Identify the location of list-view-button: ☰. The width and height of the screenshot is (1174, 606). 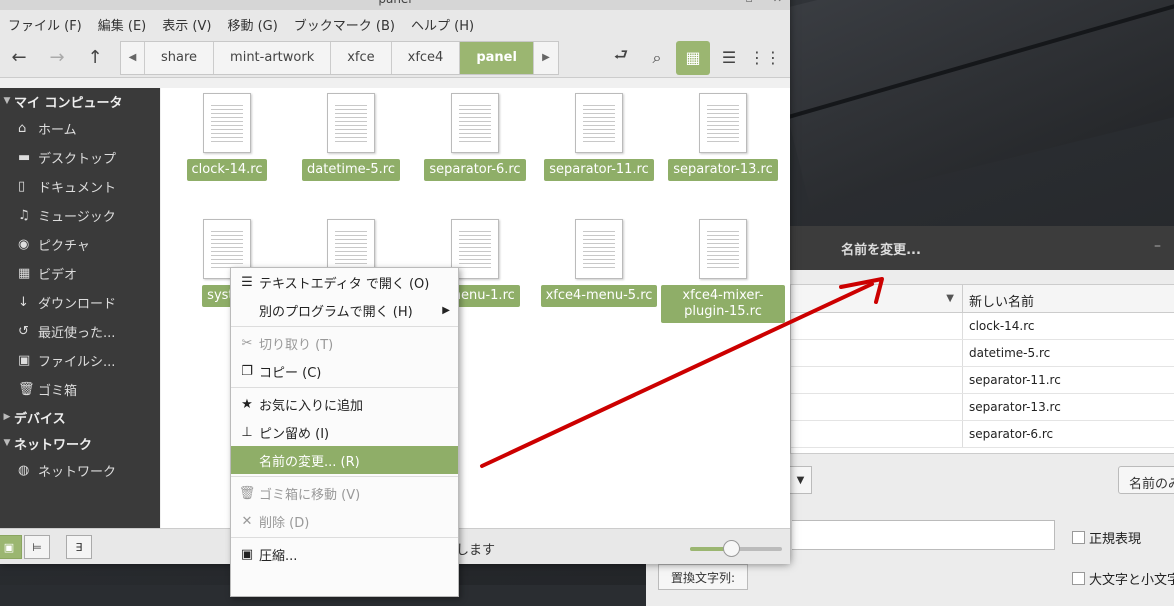
(729, 58).